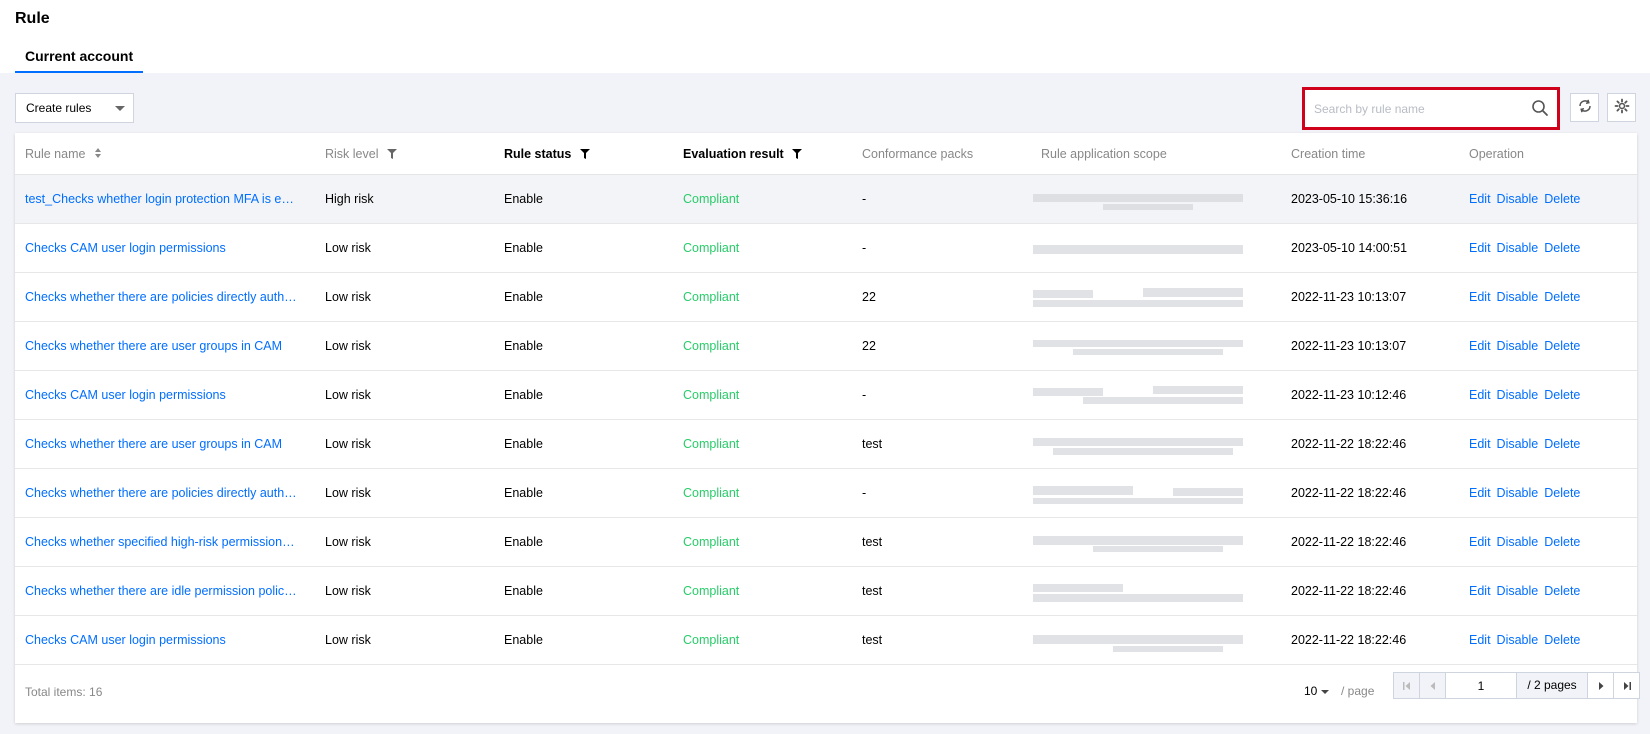 The image size is (1650, 734). I want to click on gear-icon, so click(1622, 107).